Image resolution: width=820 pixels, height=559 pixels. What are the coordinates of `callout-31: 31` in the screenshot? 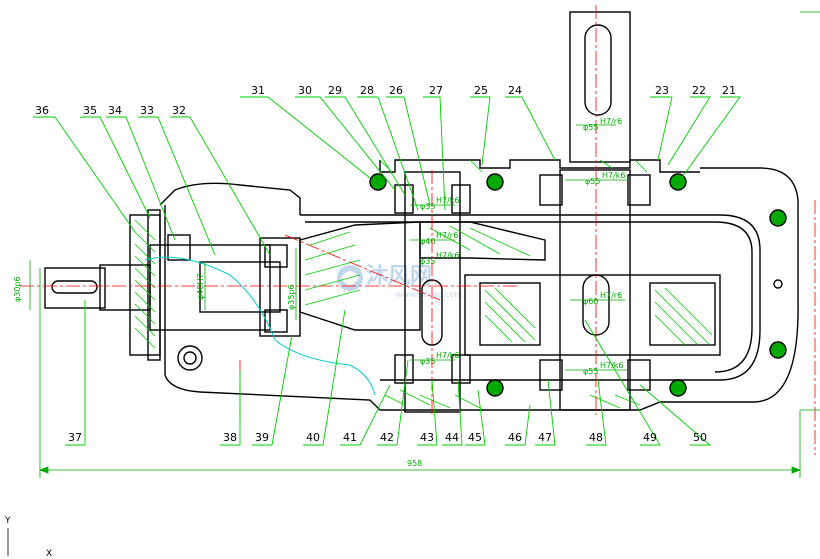 It's located at (258, 90).